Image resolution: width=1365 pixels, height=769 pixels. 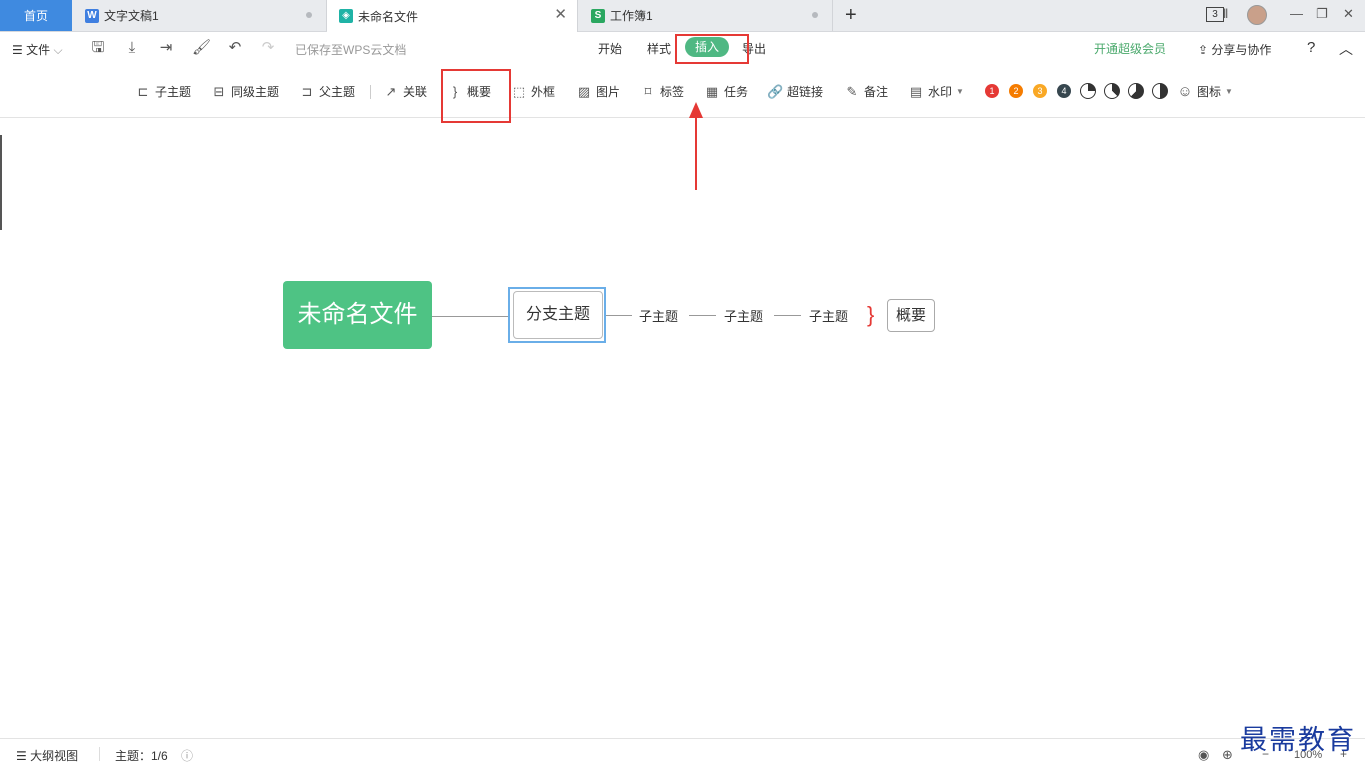 I want to click on task-button: ▦ 任务, so click(x=726, y=91).